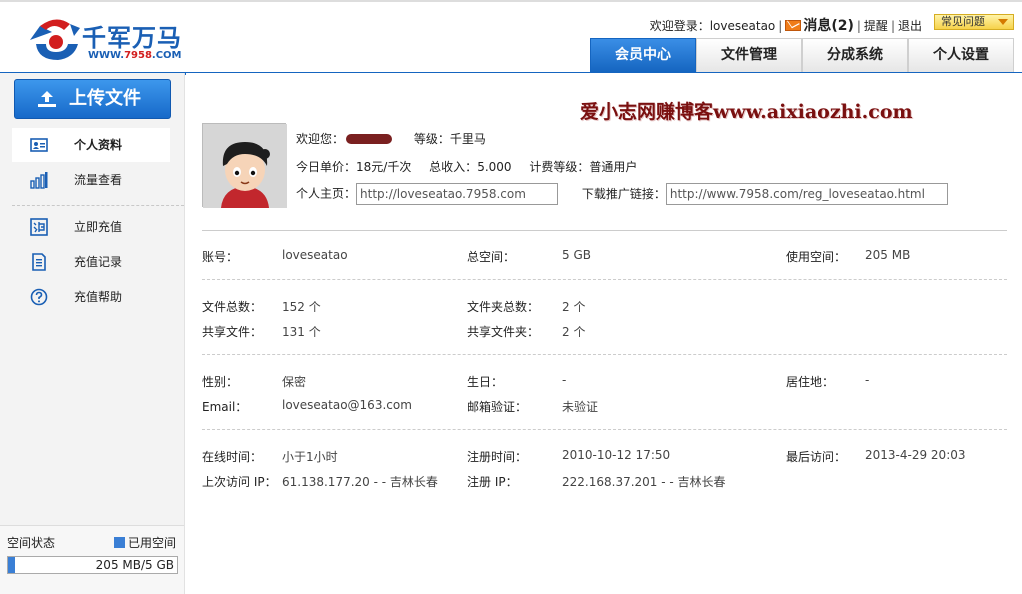 Image resolution: width=1022 pixels, height=594 pixels. I want to click on shared-folders-value: 2 个, so click(574, 332).